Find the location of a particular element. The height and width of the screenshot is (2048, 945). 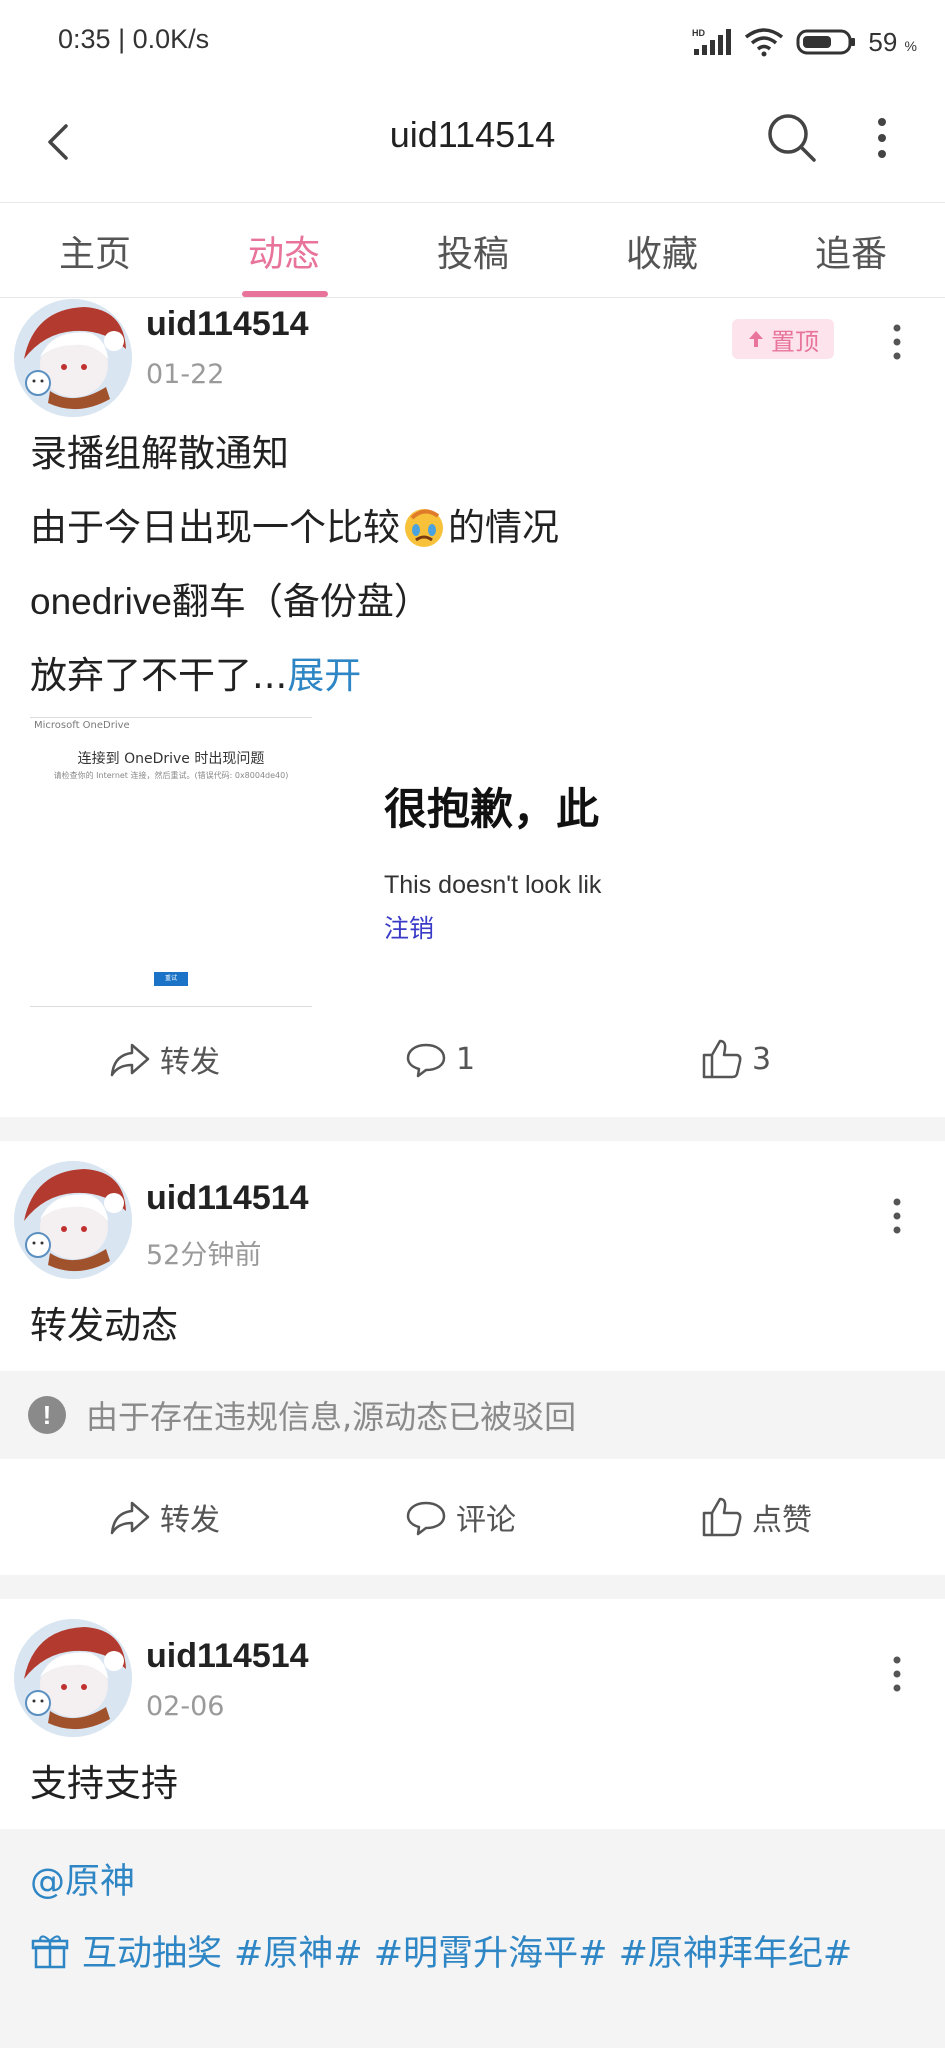

status-time: 0:35 | 0.0K/s is located at coordinates (134, 39).